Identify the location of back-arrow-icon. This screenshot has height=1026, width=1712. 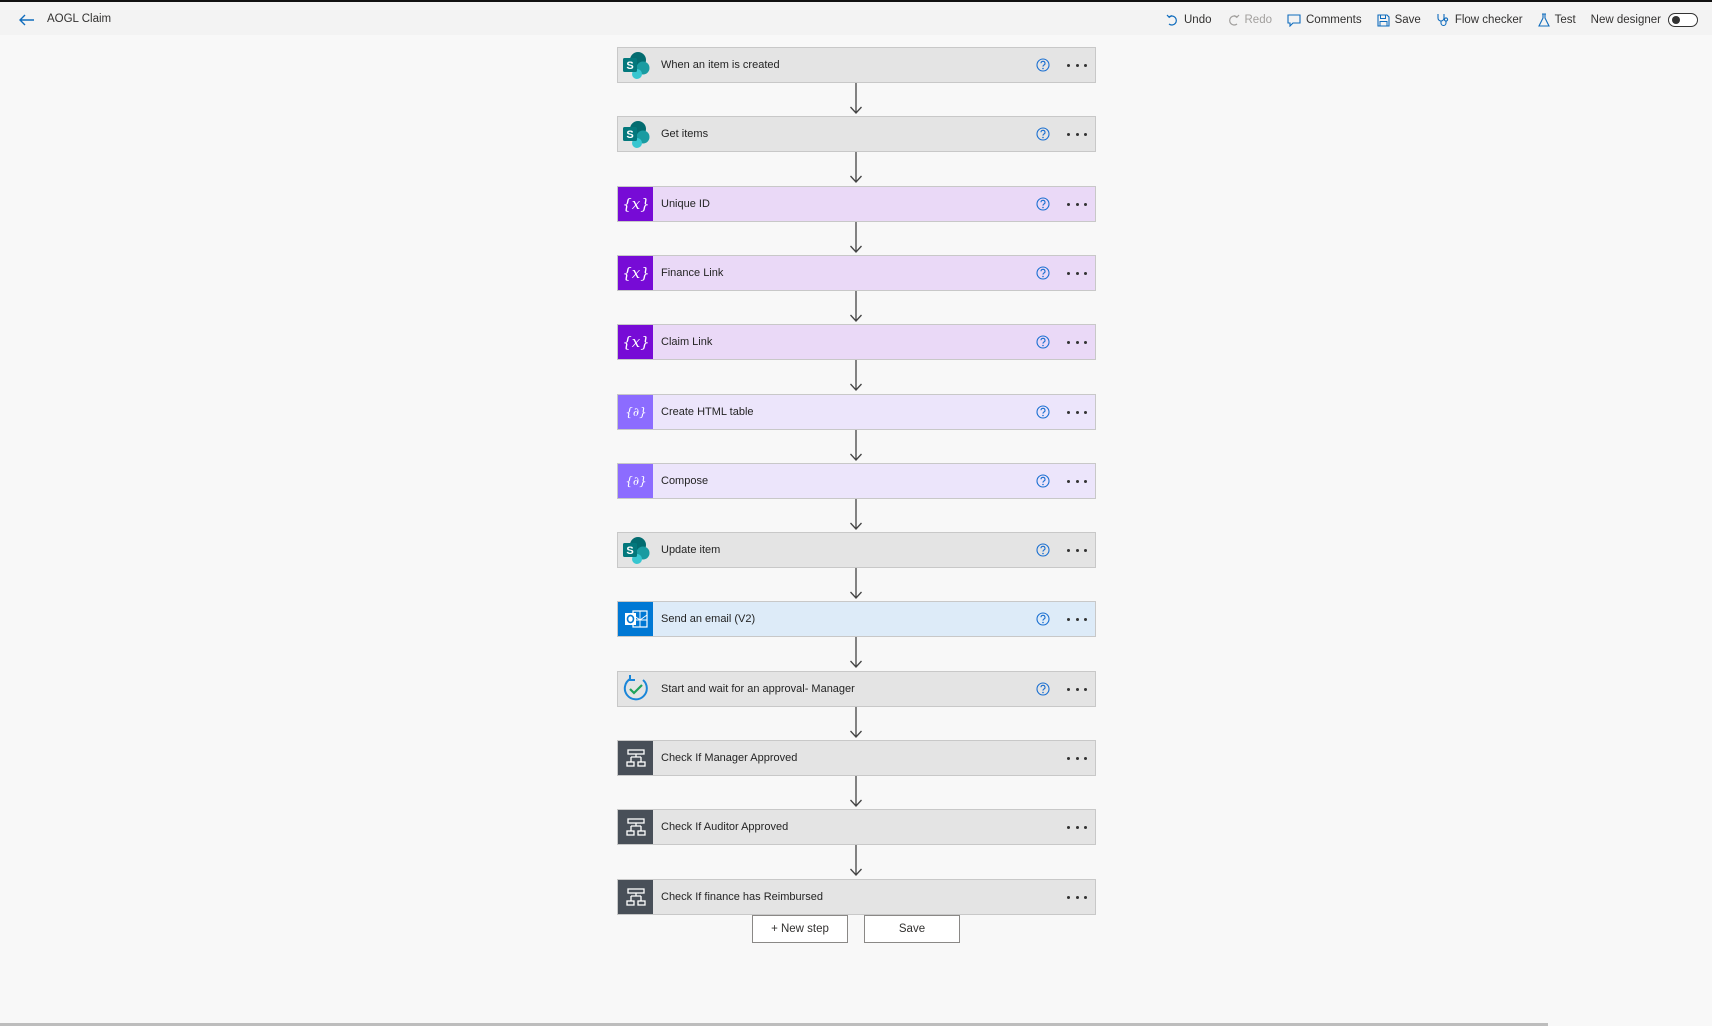
(26, 20).